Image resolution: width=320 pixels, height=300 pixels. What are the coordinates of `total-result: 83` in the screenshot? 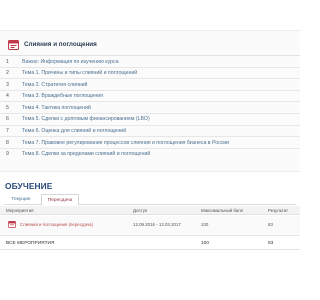 It's located at (271, 243).